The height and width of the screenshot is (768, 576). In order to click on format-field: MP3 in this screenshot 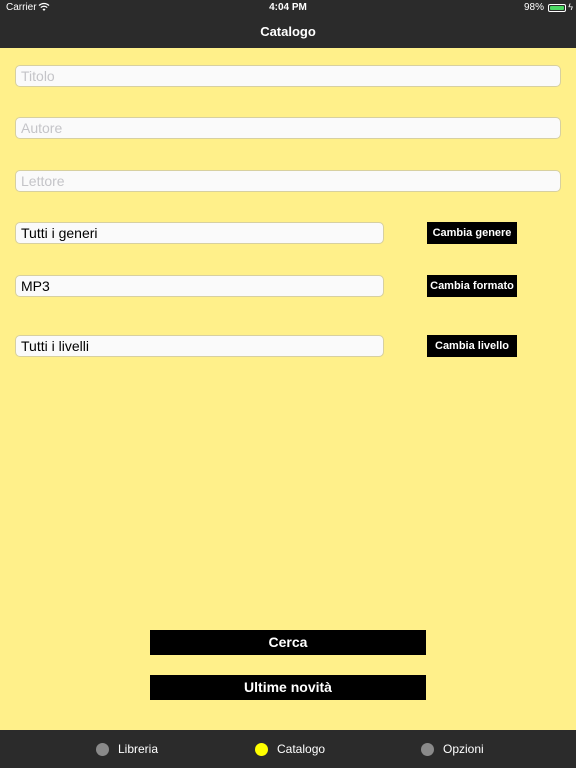, I will do `click(199, 286)`.